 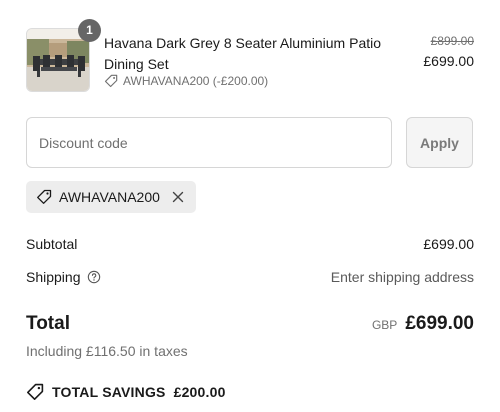 I want to click on product-thumbnail-wrap: 1, so click(x=63, y=55).